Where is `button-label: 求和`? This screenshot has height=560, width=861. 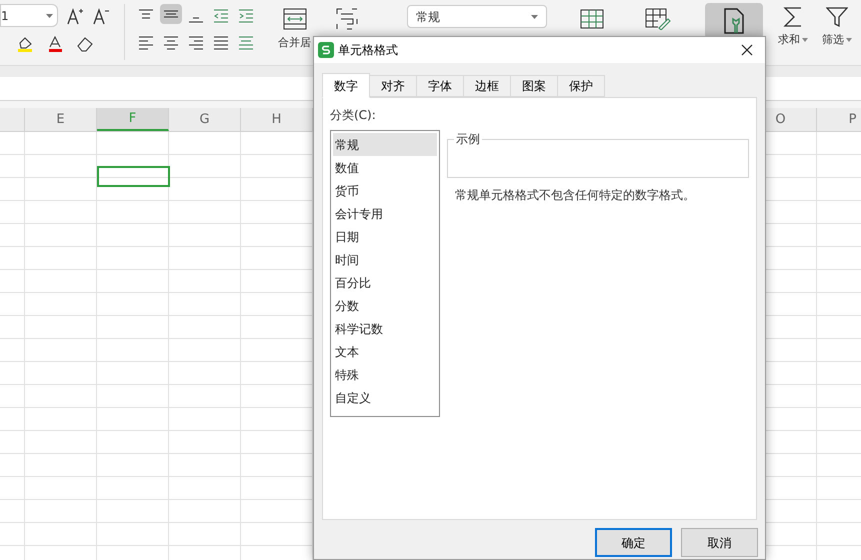 button-label: 求和 is located at coordinates (789, 40).